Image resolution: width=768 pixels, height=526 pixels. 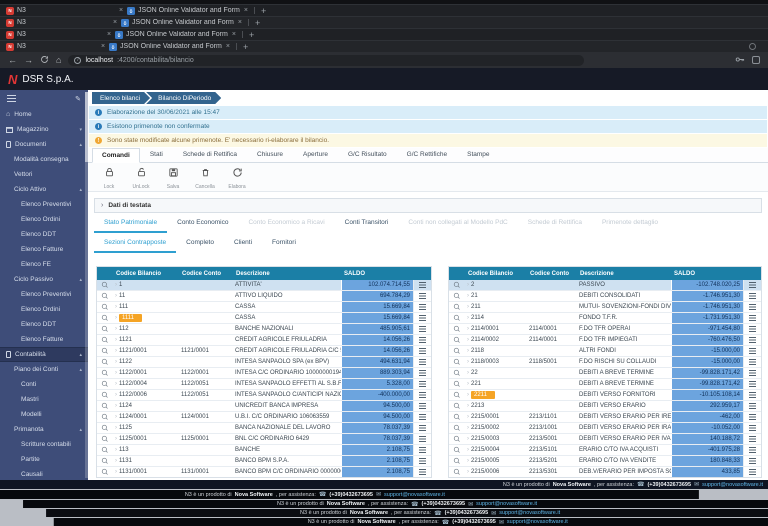 What do you see at coordinates (264, 461) in the screenshot?
I see `table-row: › 1131 BANCO BPM S.P.A. 2.108,75` at bounding box center [264, 461].